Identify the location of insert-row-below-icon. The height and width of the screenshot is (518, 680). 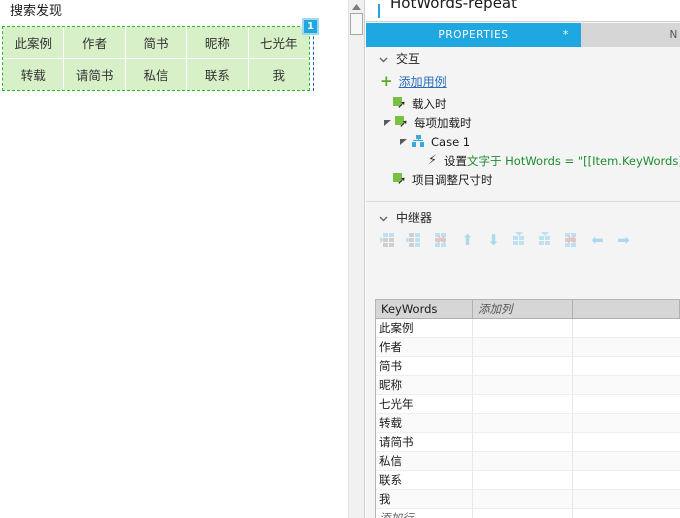
(544, 239).